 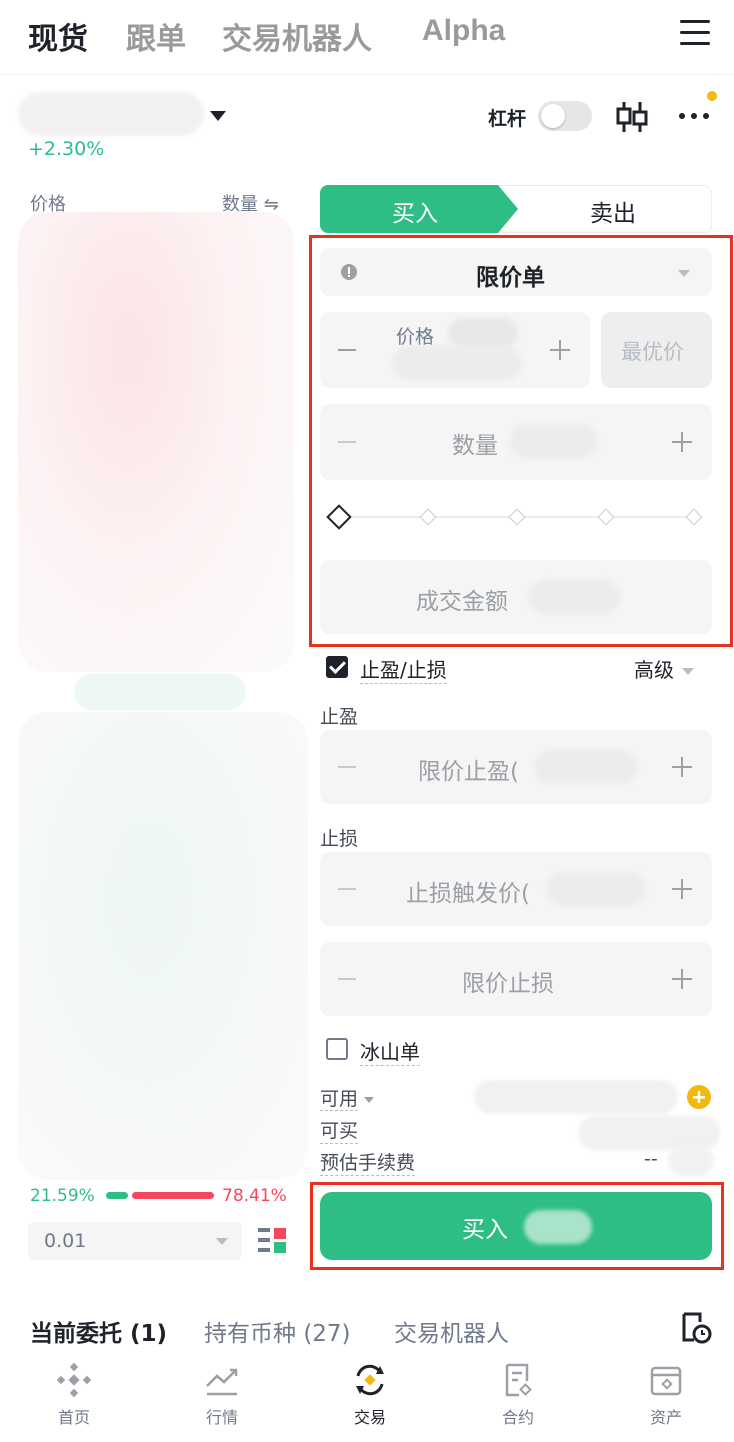 What do you see at coordinates (468, 772) in the screenshot?
I see `take-profit-placeholder: 限价止盈(` at bounding box center [468, 772].